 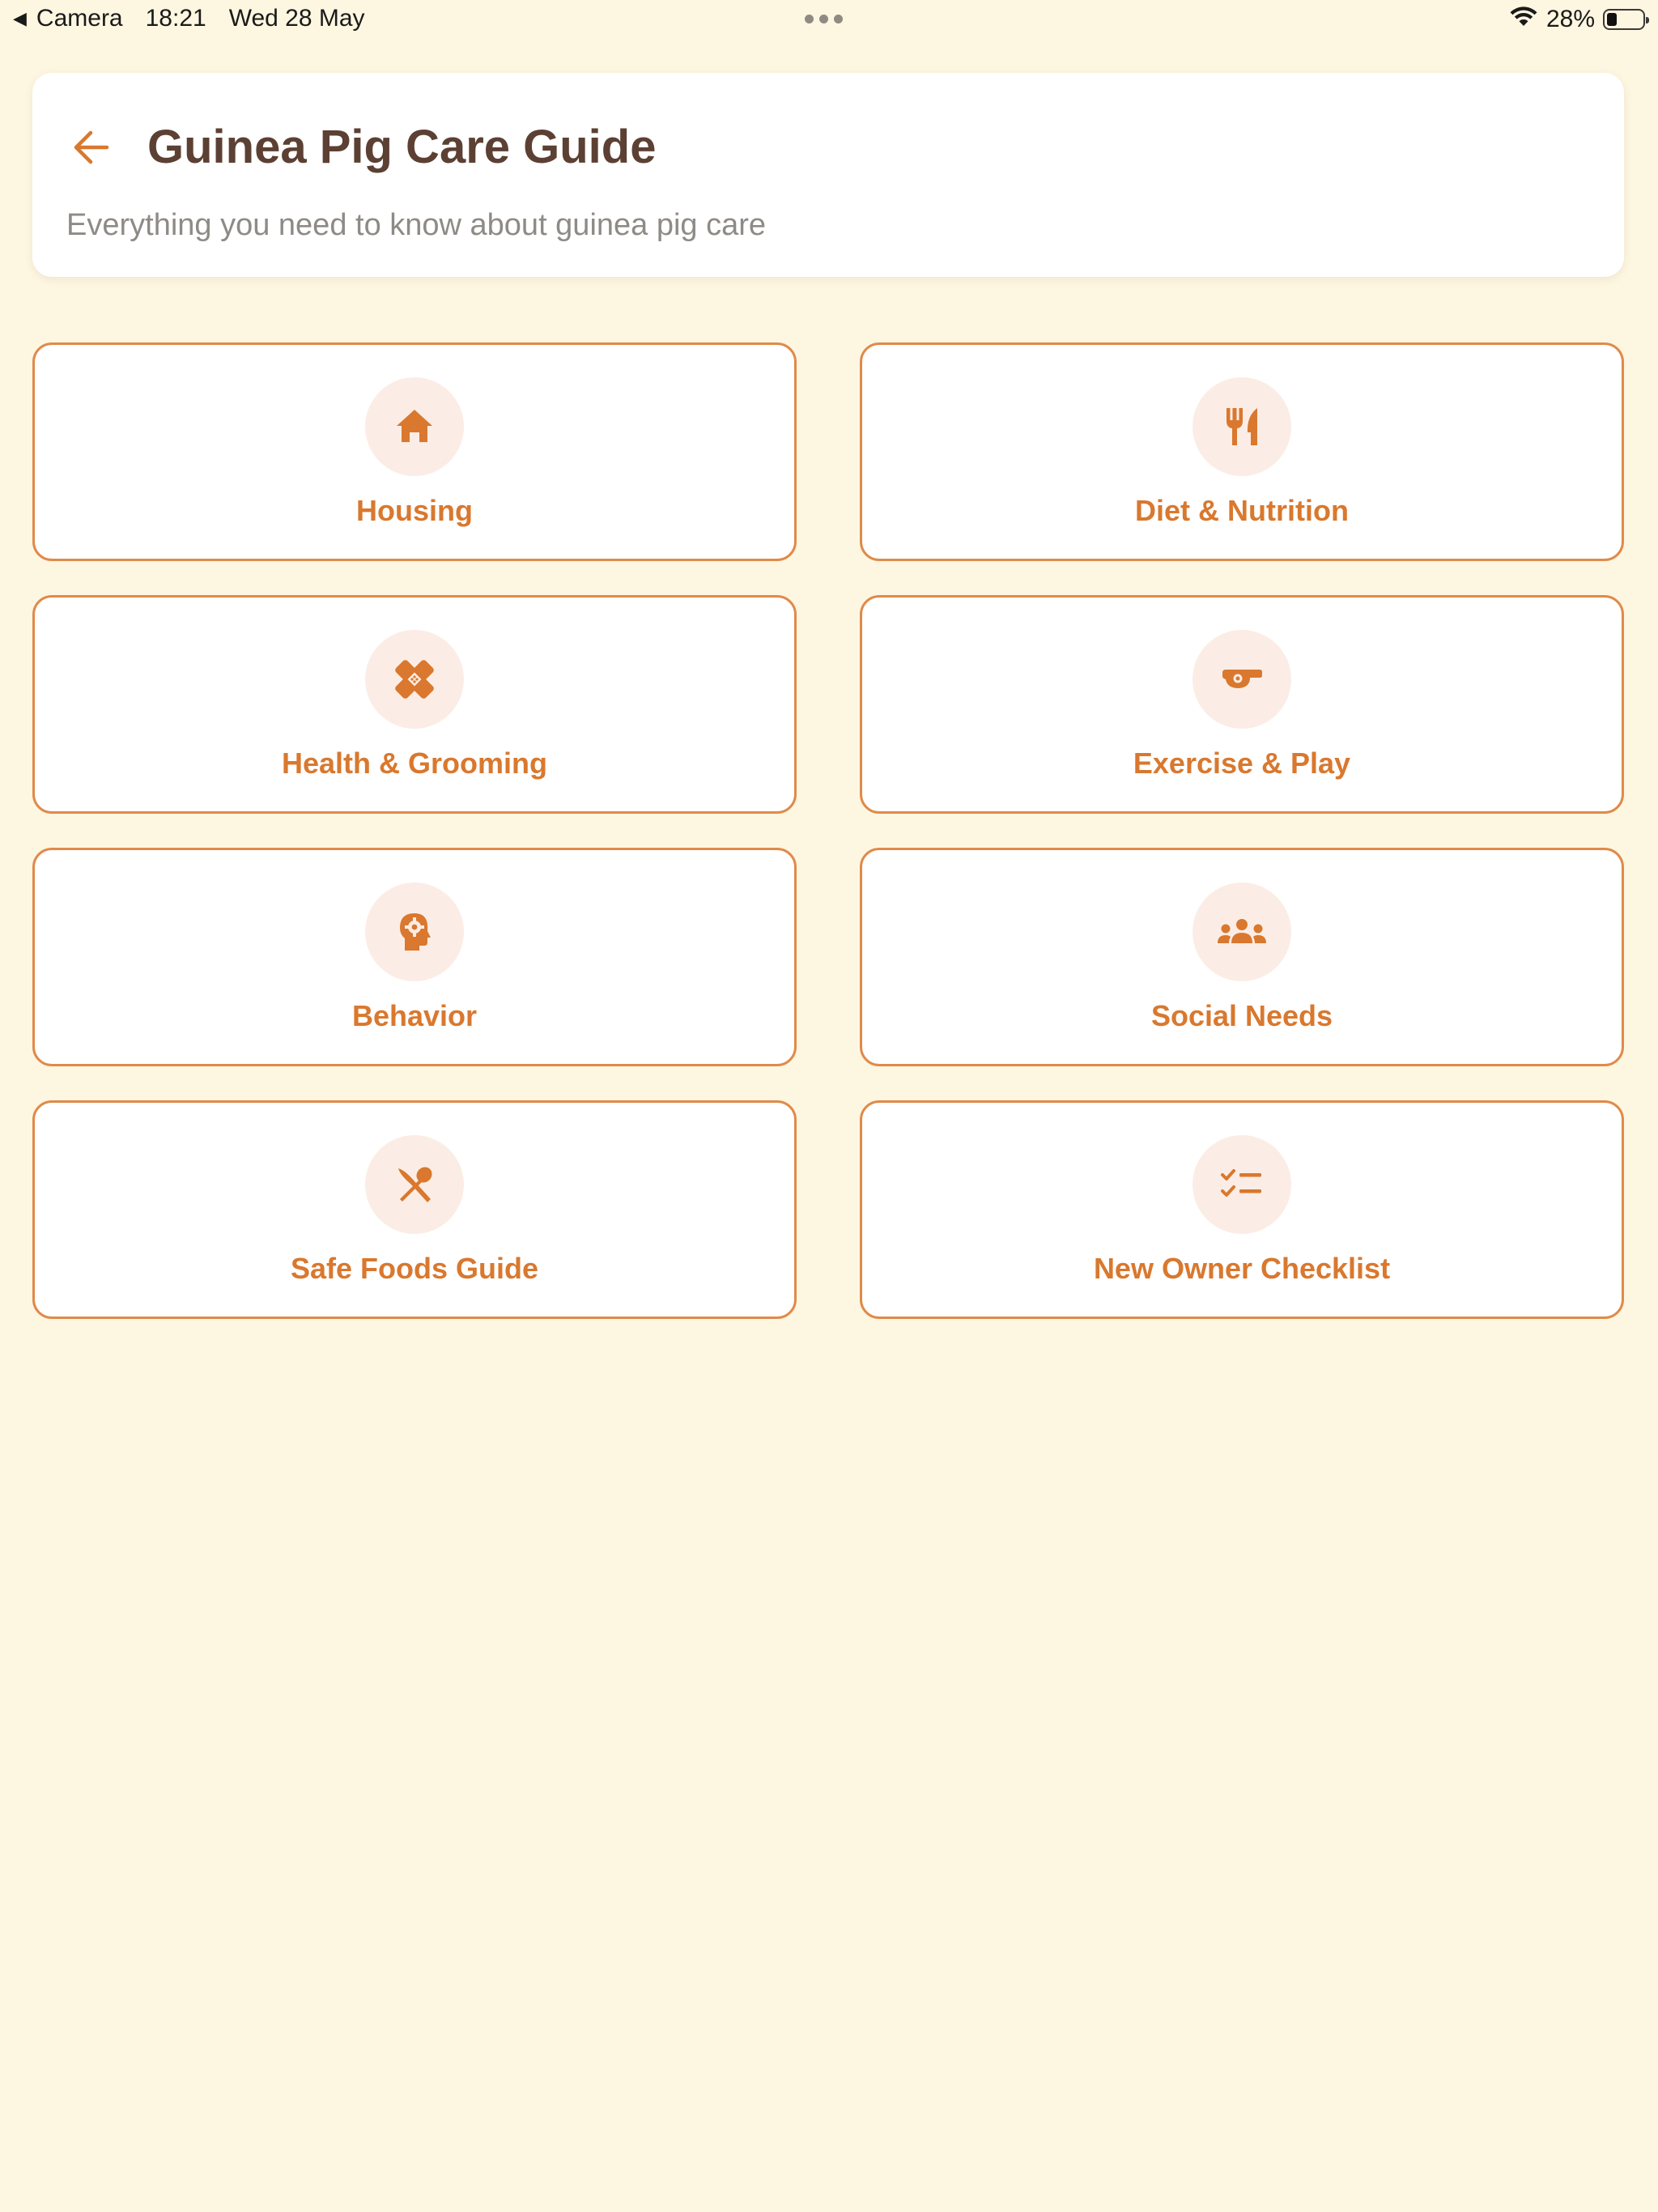 What do you see at coordinates (402, 147) in the screenshot?
I see `page-title: Guinea Pig Care Guide` at bounding box center [402, 147].